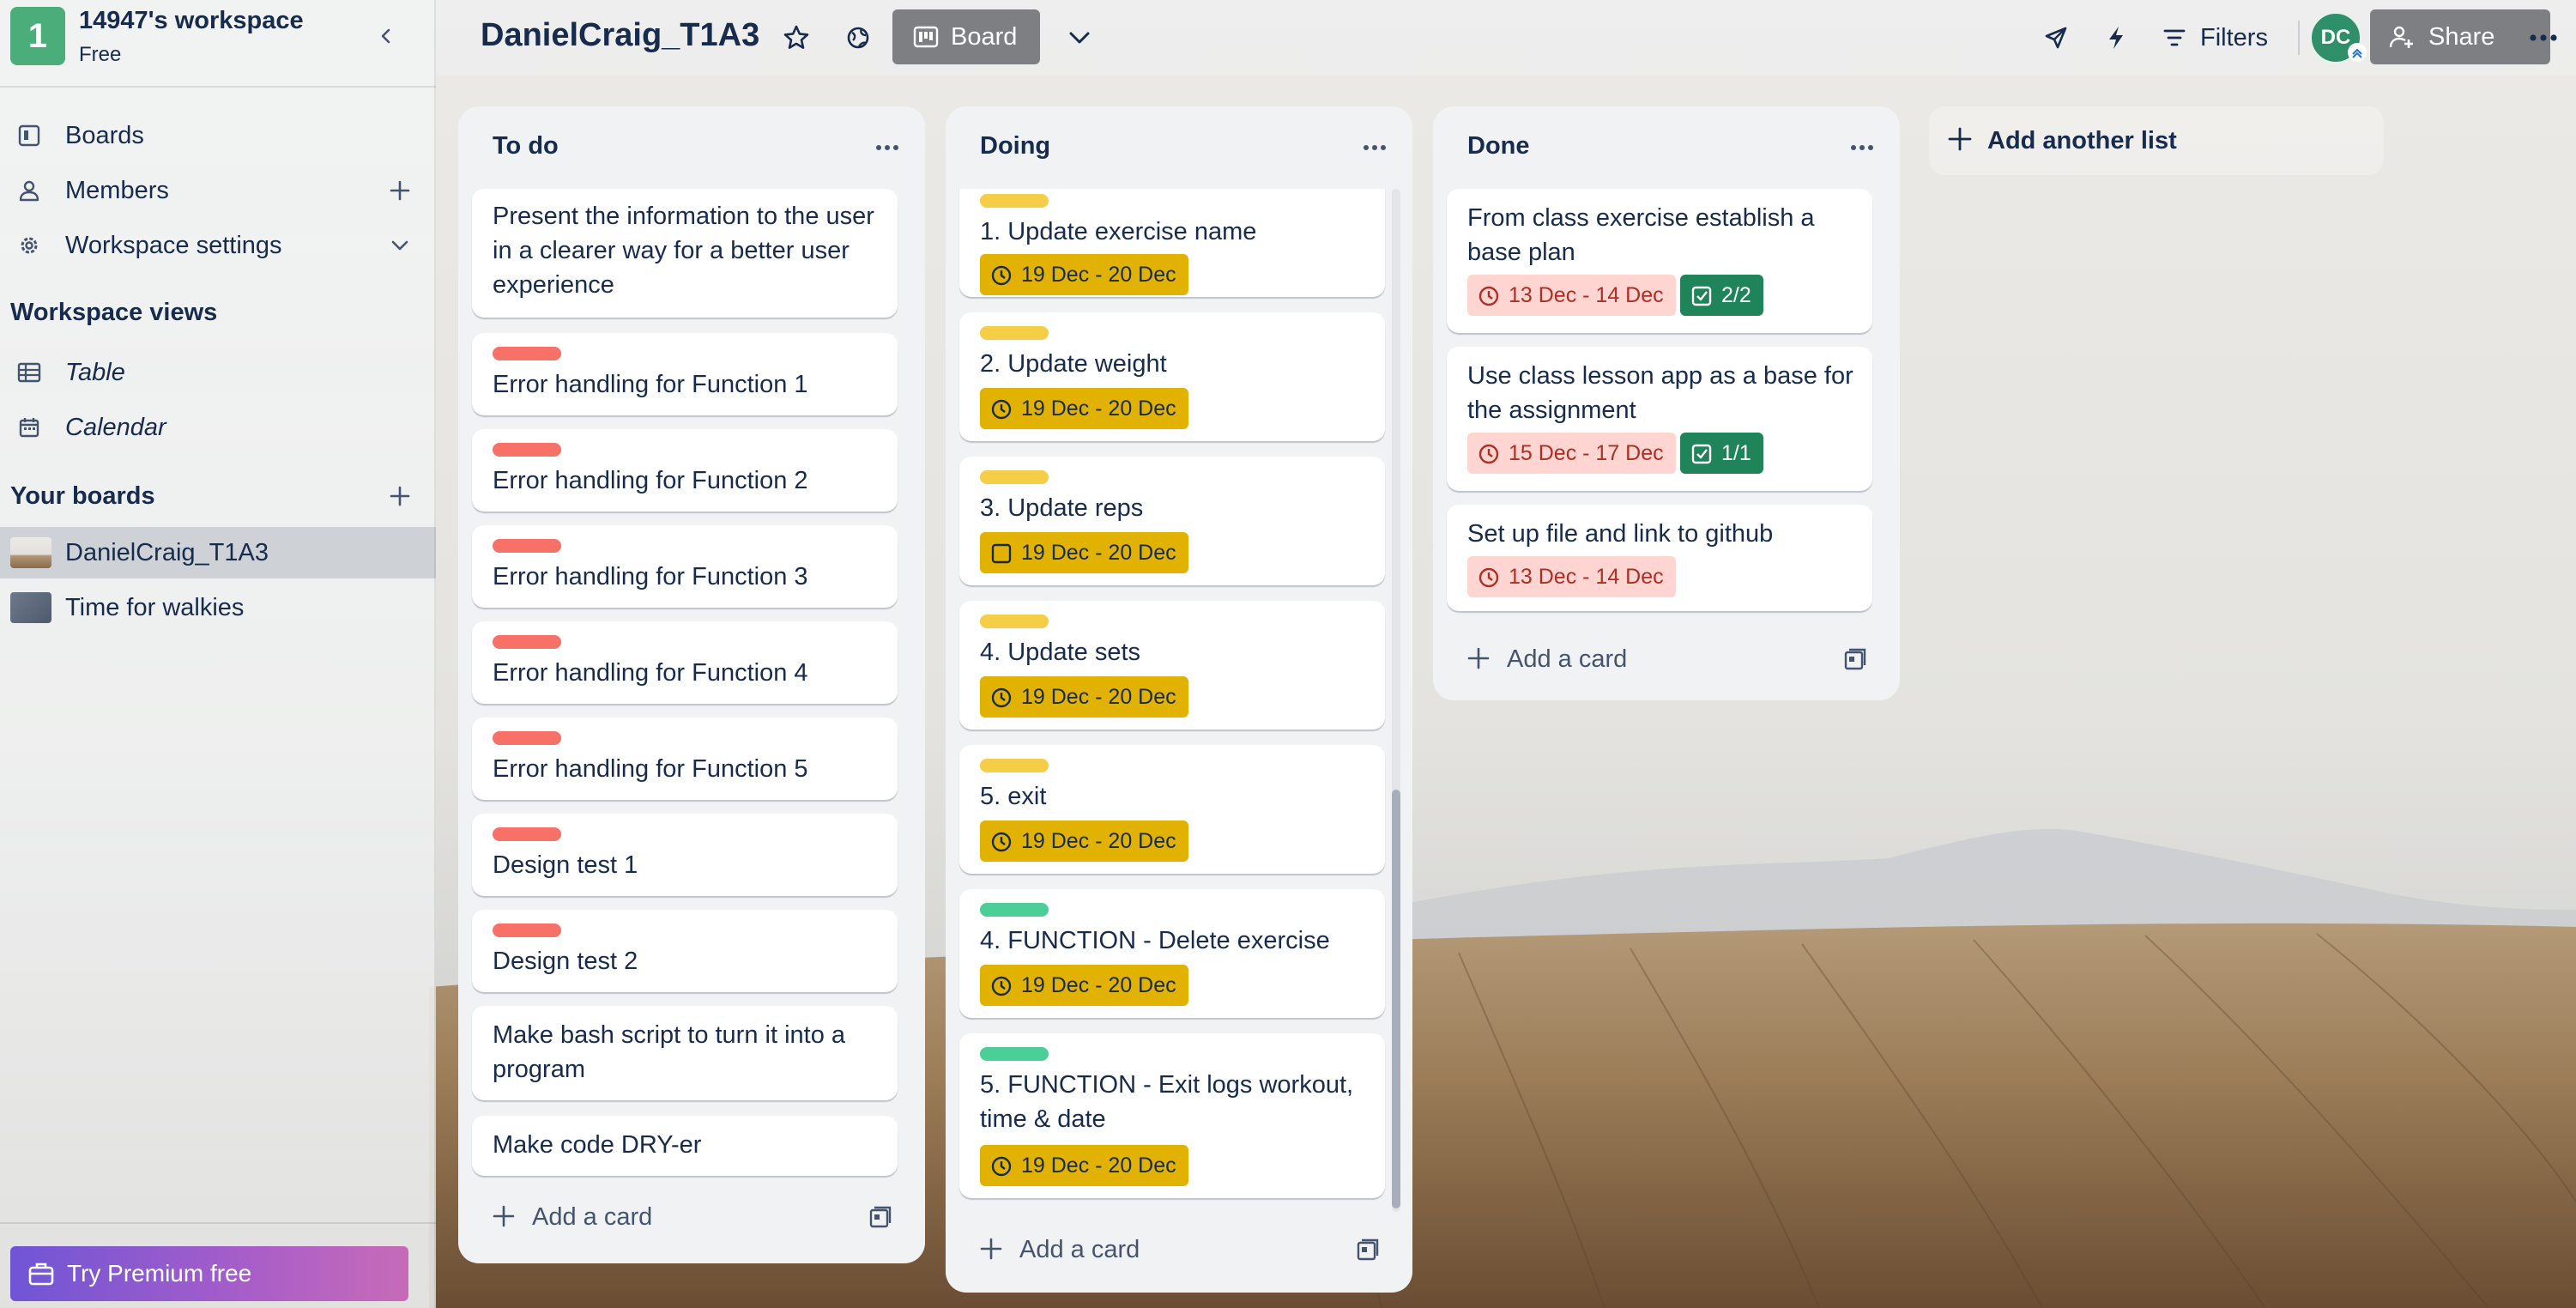 The image size is (2576, 1308). Describe the element at coordinates (685, 662) in the screenshot. I see `card: Error handling for Function 4` at that location.